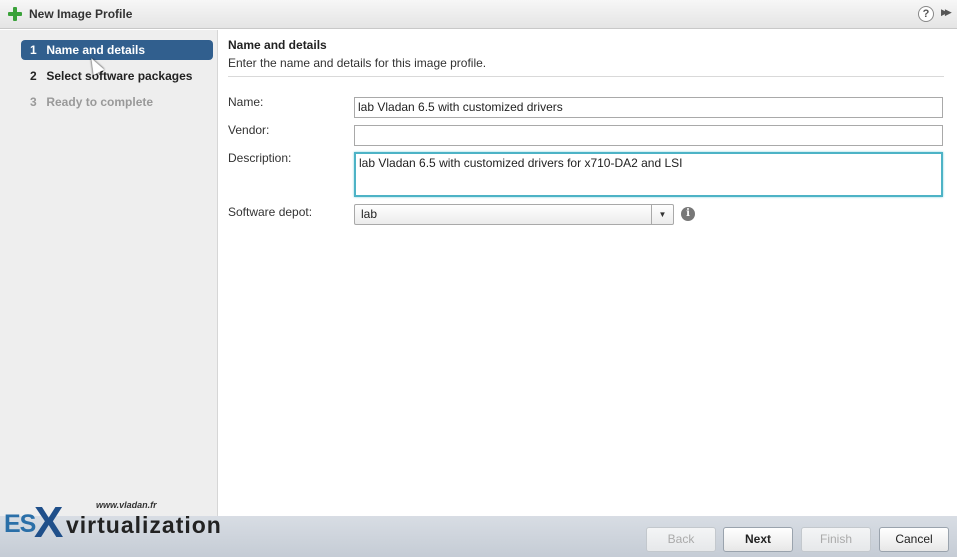  What do you see at coordinates (20, 524) in the screenshot?
I see `watermark-es: ES` at bounding box center [20, 524].